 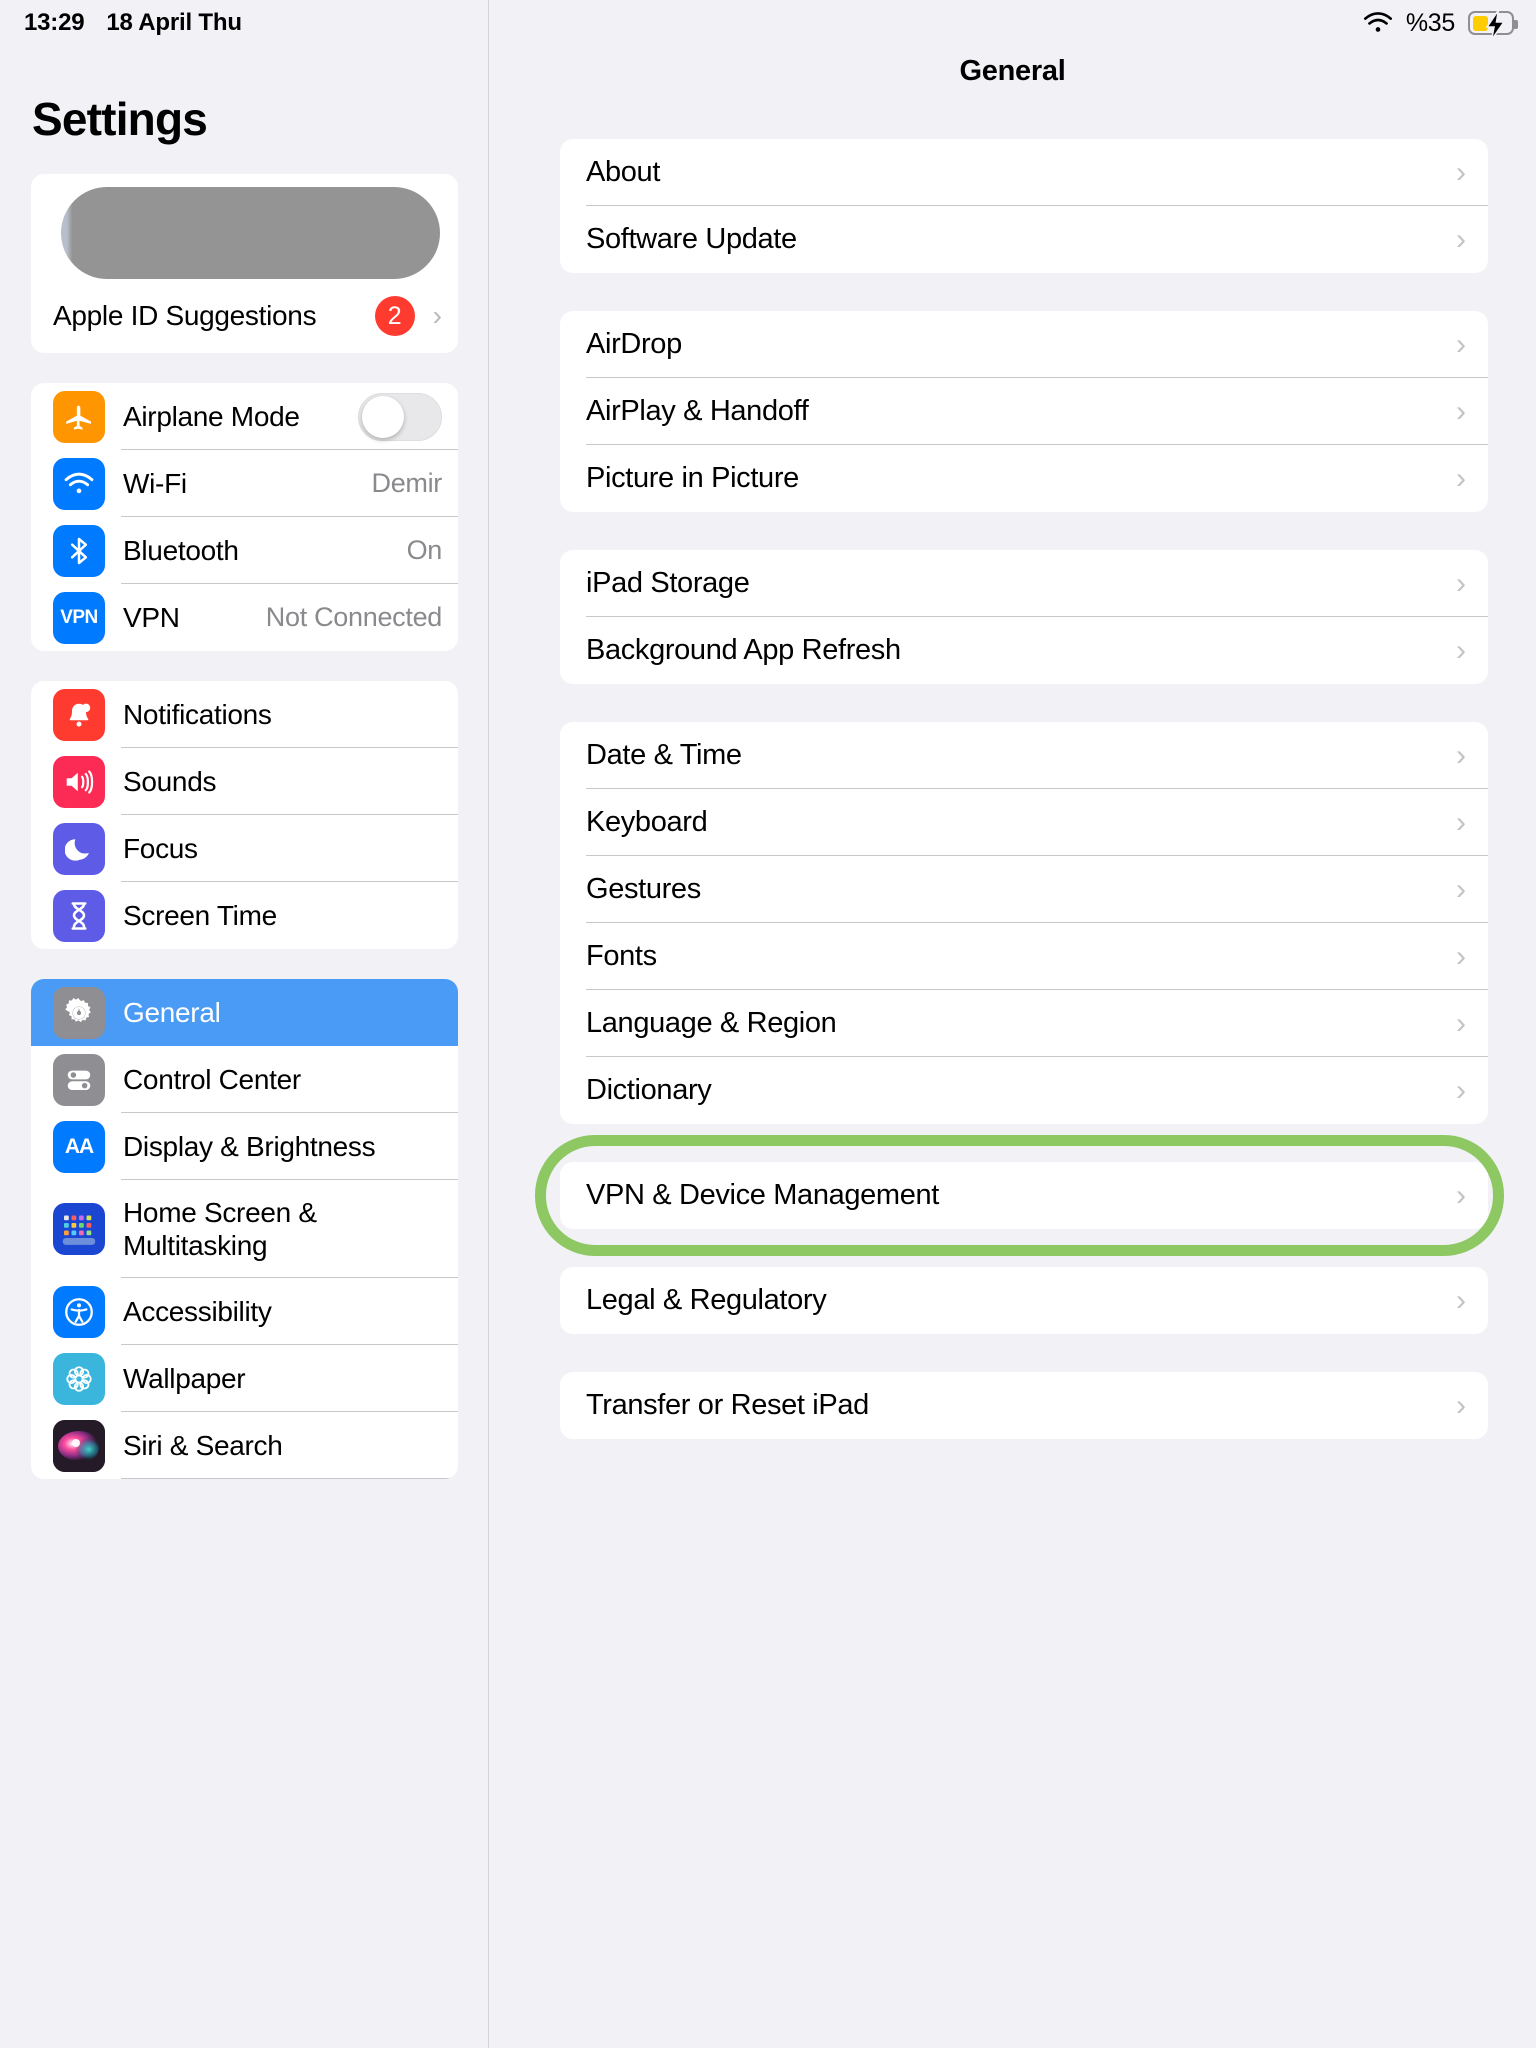 What do you see at coordinates (664, 755) in the screenshot?
I see `detail-item-label: Date & Time` at bounding box center [664, 755].